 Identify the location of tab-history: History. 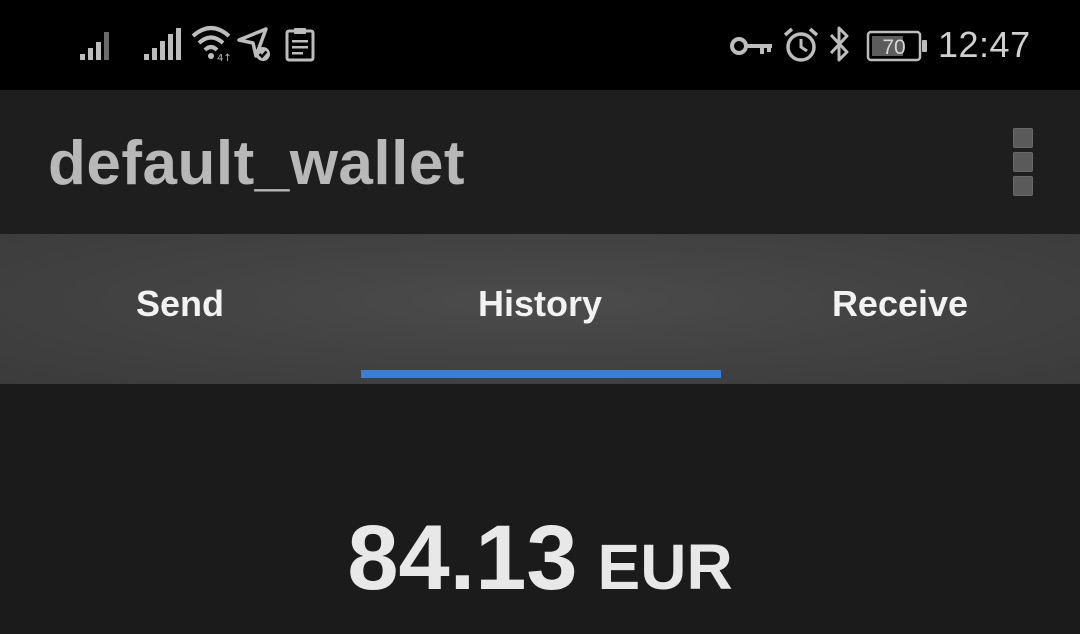
(540, 309).